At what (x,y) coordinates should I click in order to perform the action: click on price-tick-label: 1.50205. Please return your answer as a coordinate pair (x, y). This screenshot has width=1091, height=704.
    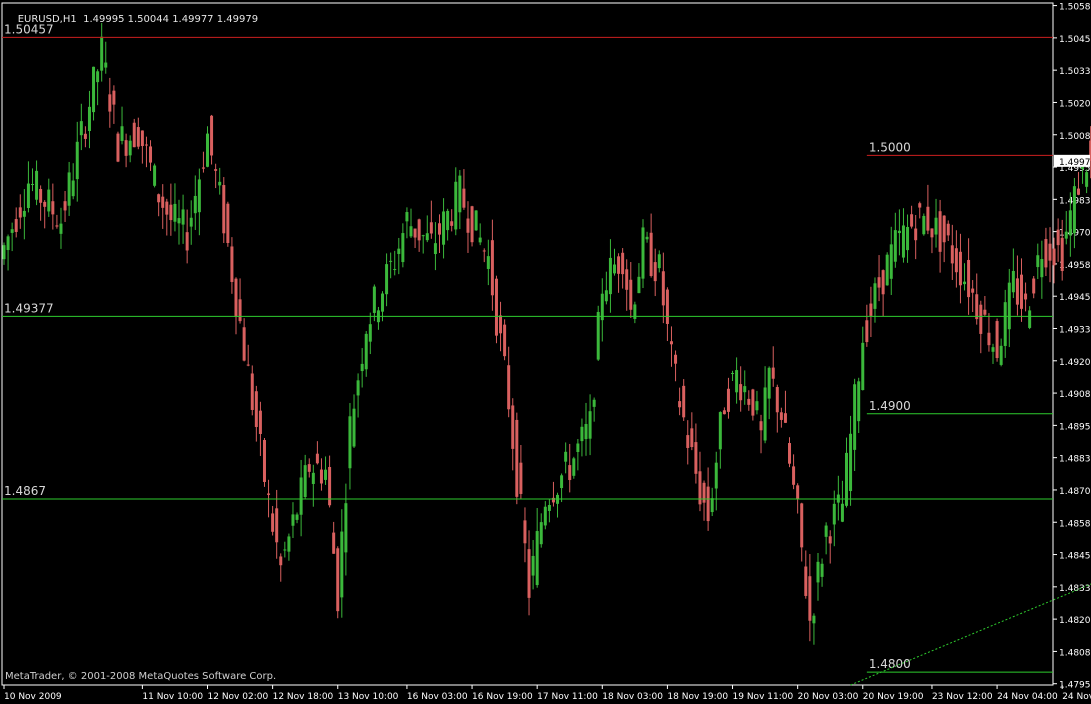
    Looking at the image, I should click on (1075, 104).